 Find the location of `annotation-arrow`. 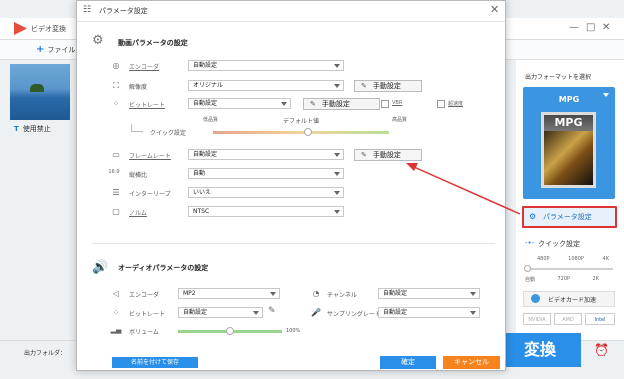

annotation-arrow is located at coordinates (463, 189).